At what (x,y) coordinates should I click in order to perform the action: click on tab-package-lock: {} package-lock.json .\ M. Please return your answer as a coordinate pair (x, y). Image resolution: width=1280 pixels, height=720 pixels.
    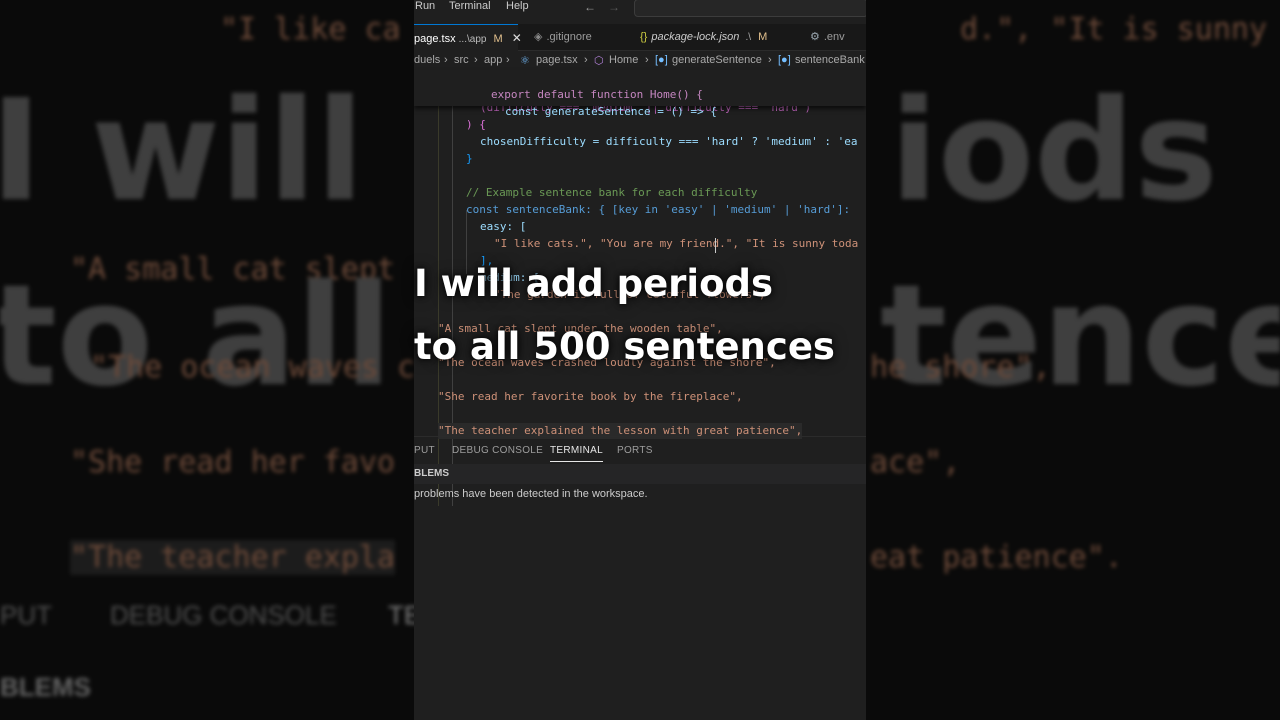
    Looking at the image, I should click on (703, 37).